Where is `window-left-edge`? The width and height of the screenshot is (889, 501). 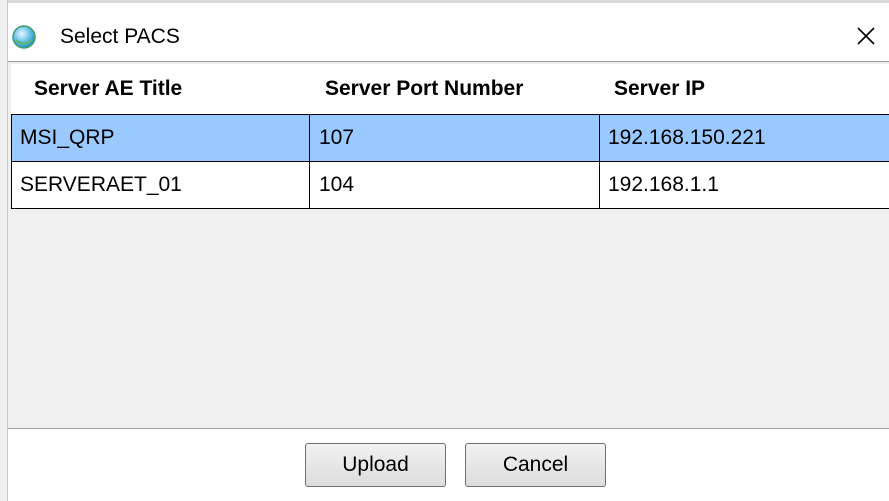
window-left-edge is located at coordinates (4, 250).